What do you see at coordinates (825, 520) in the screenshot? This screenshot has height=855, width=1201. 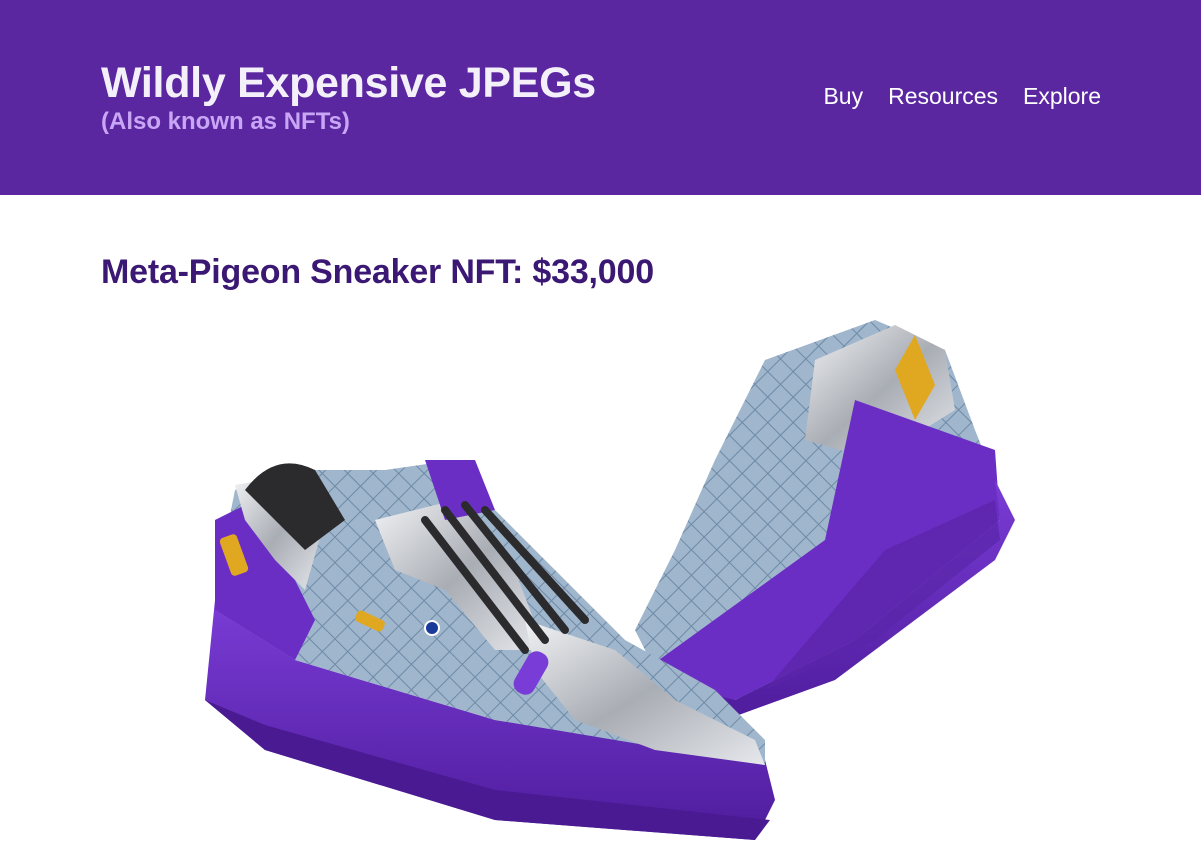 I see `back-sneaker` at bounding box center [825, 520].